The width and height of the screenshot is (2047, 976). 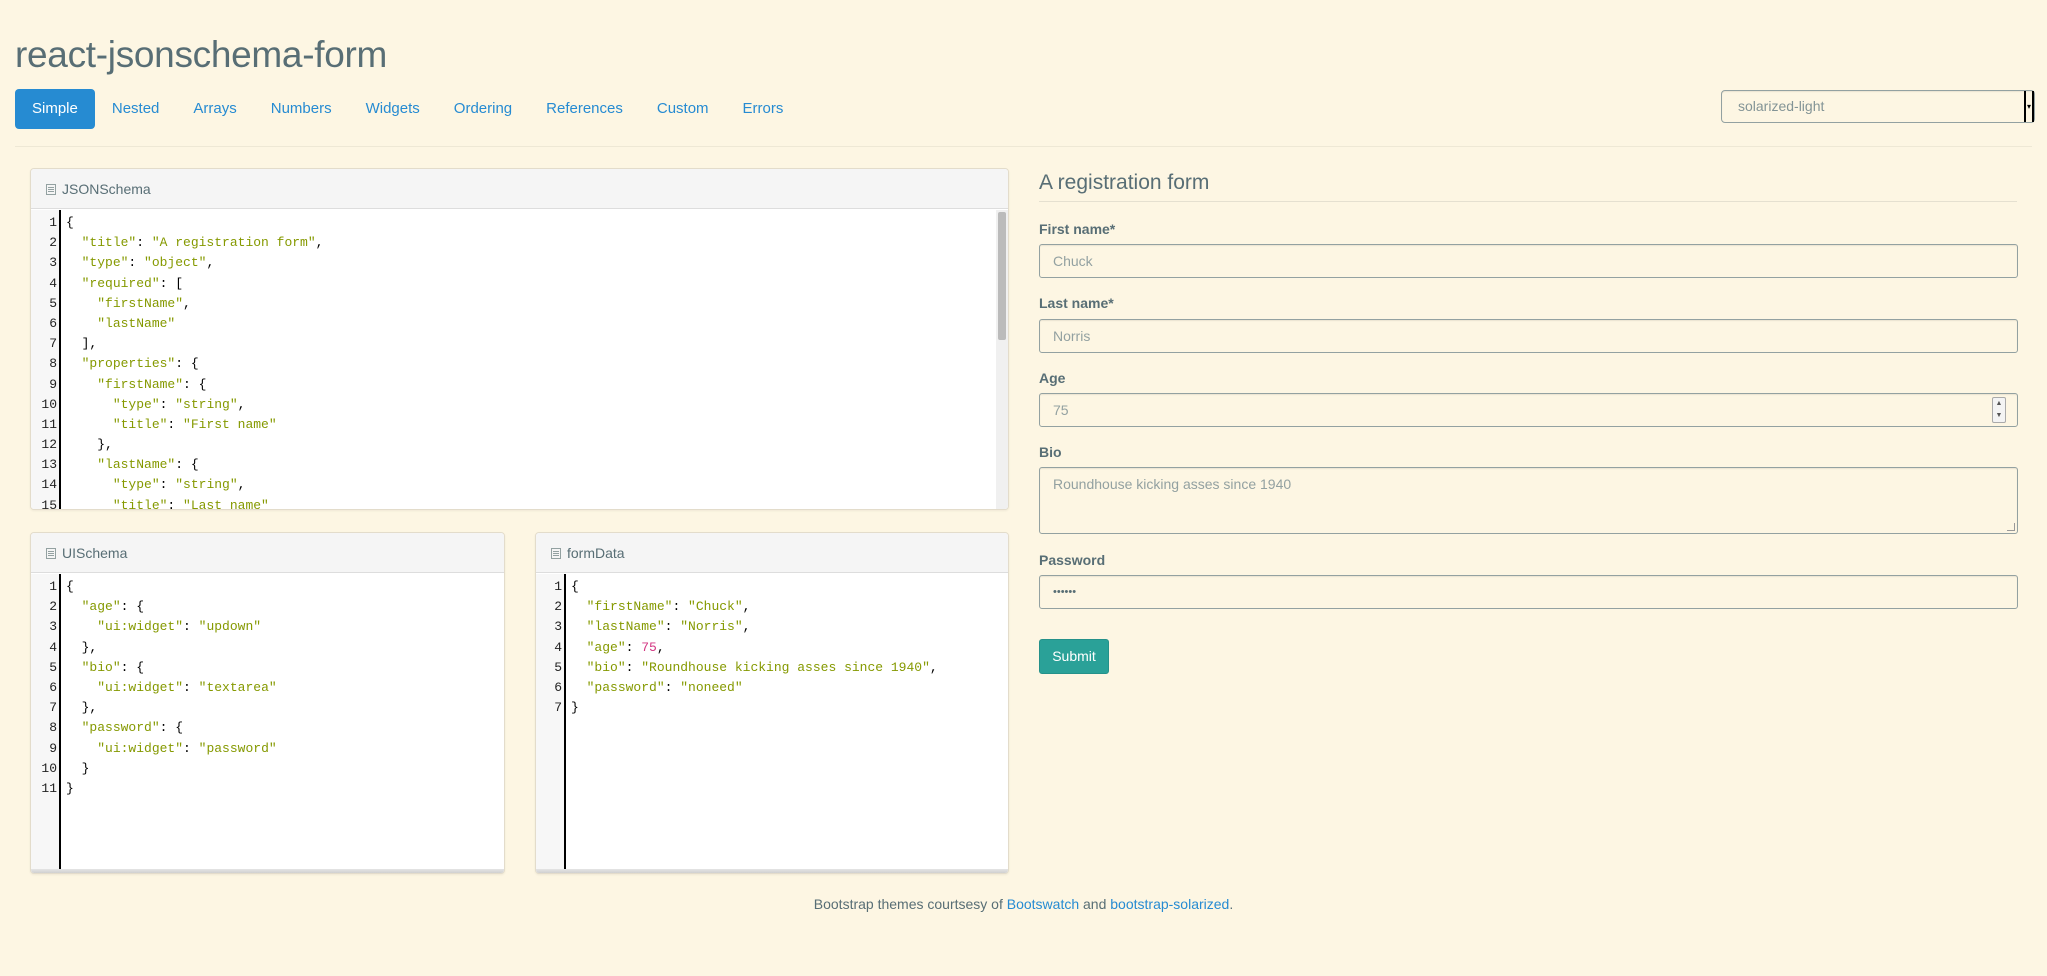 I want to click on form-legend: A registration form, so click(x=1528, y=186).